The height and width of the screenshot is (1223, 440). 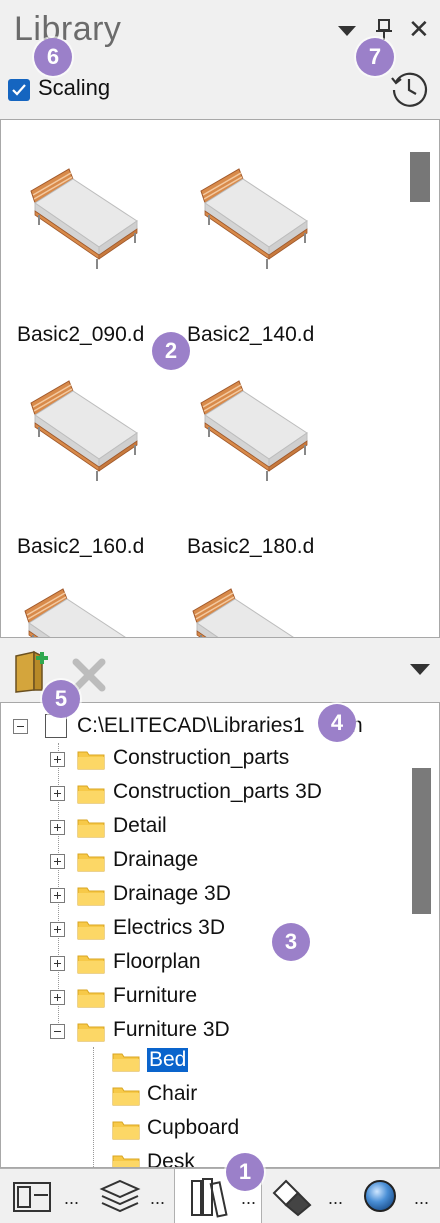 I want to click on tree-item-label: Floorplan, so click(x=157, y=961).